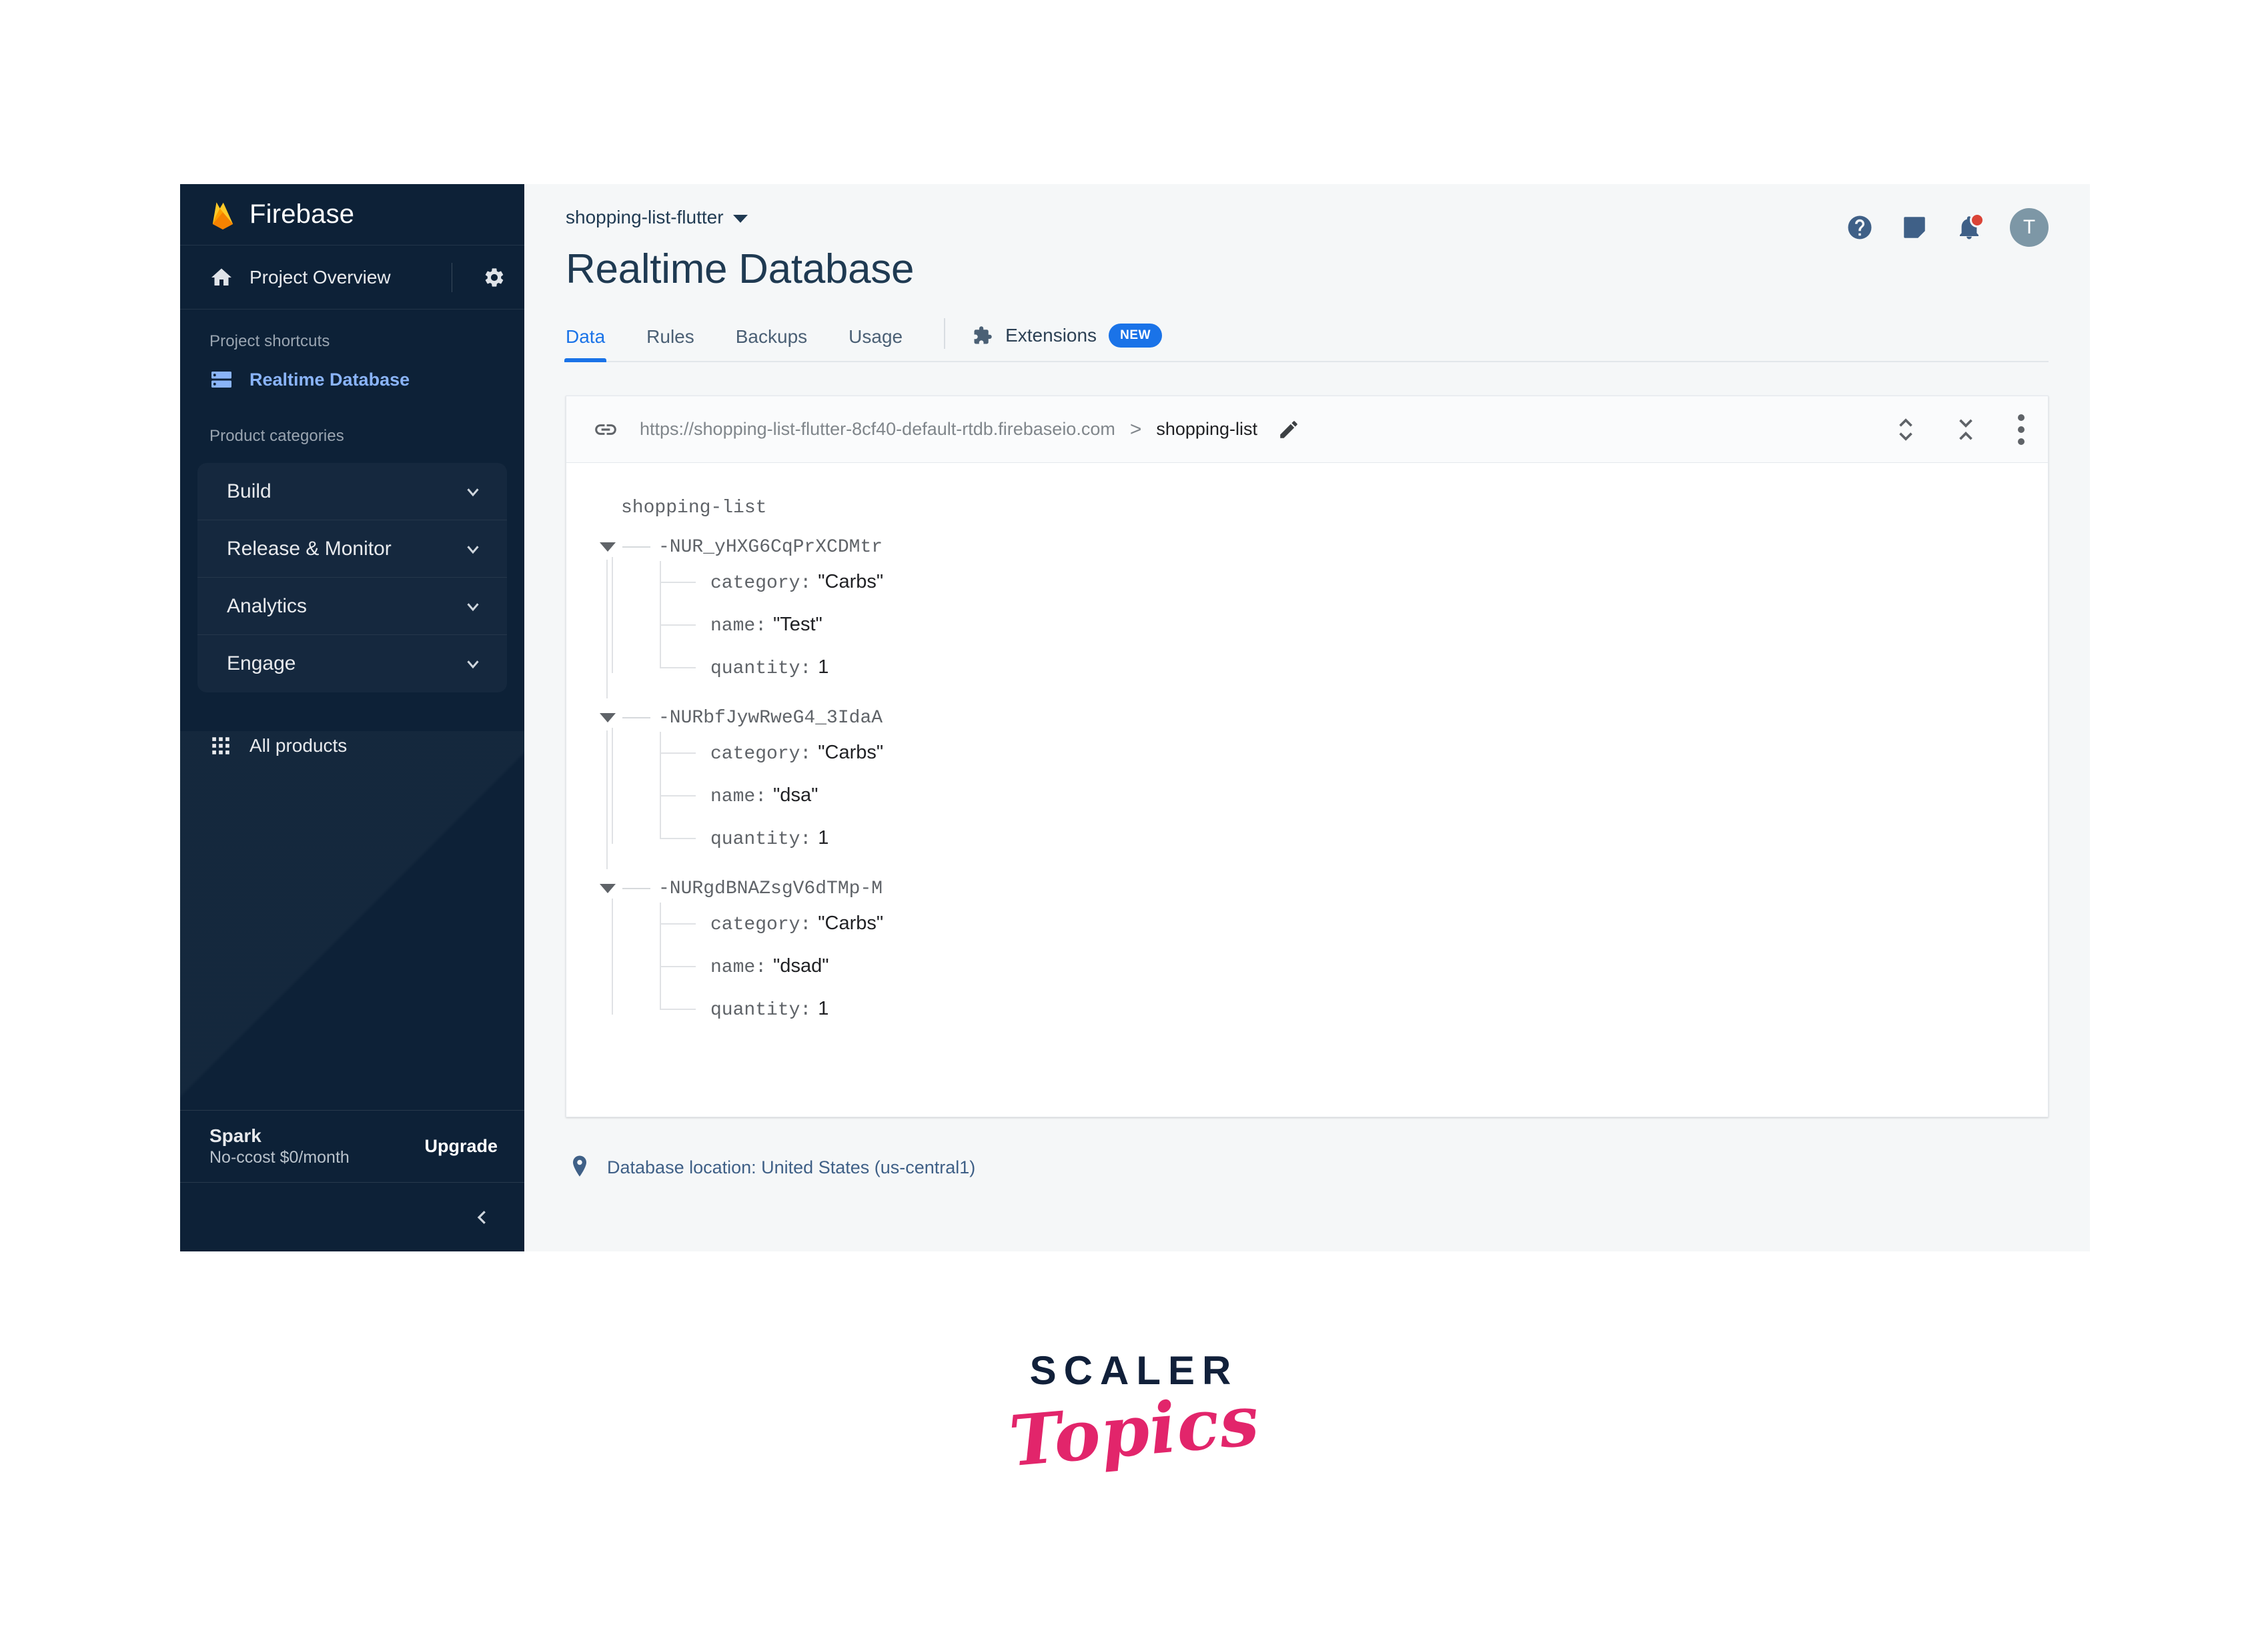  Describe the element at coordinates (1288, 429) in the screenshot. I see `edit-pencil-icon` at that location.